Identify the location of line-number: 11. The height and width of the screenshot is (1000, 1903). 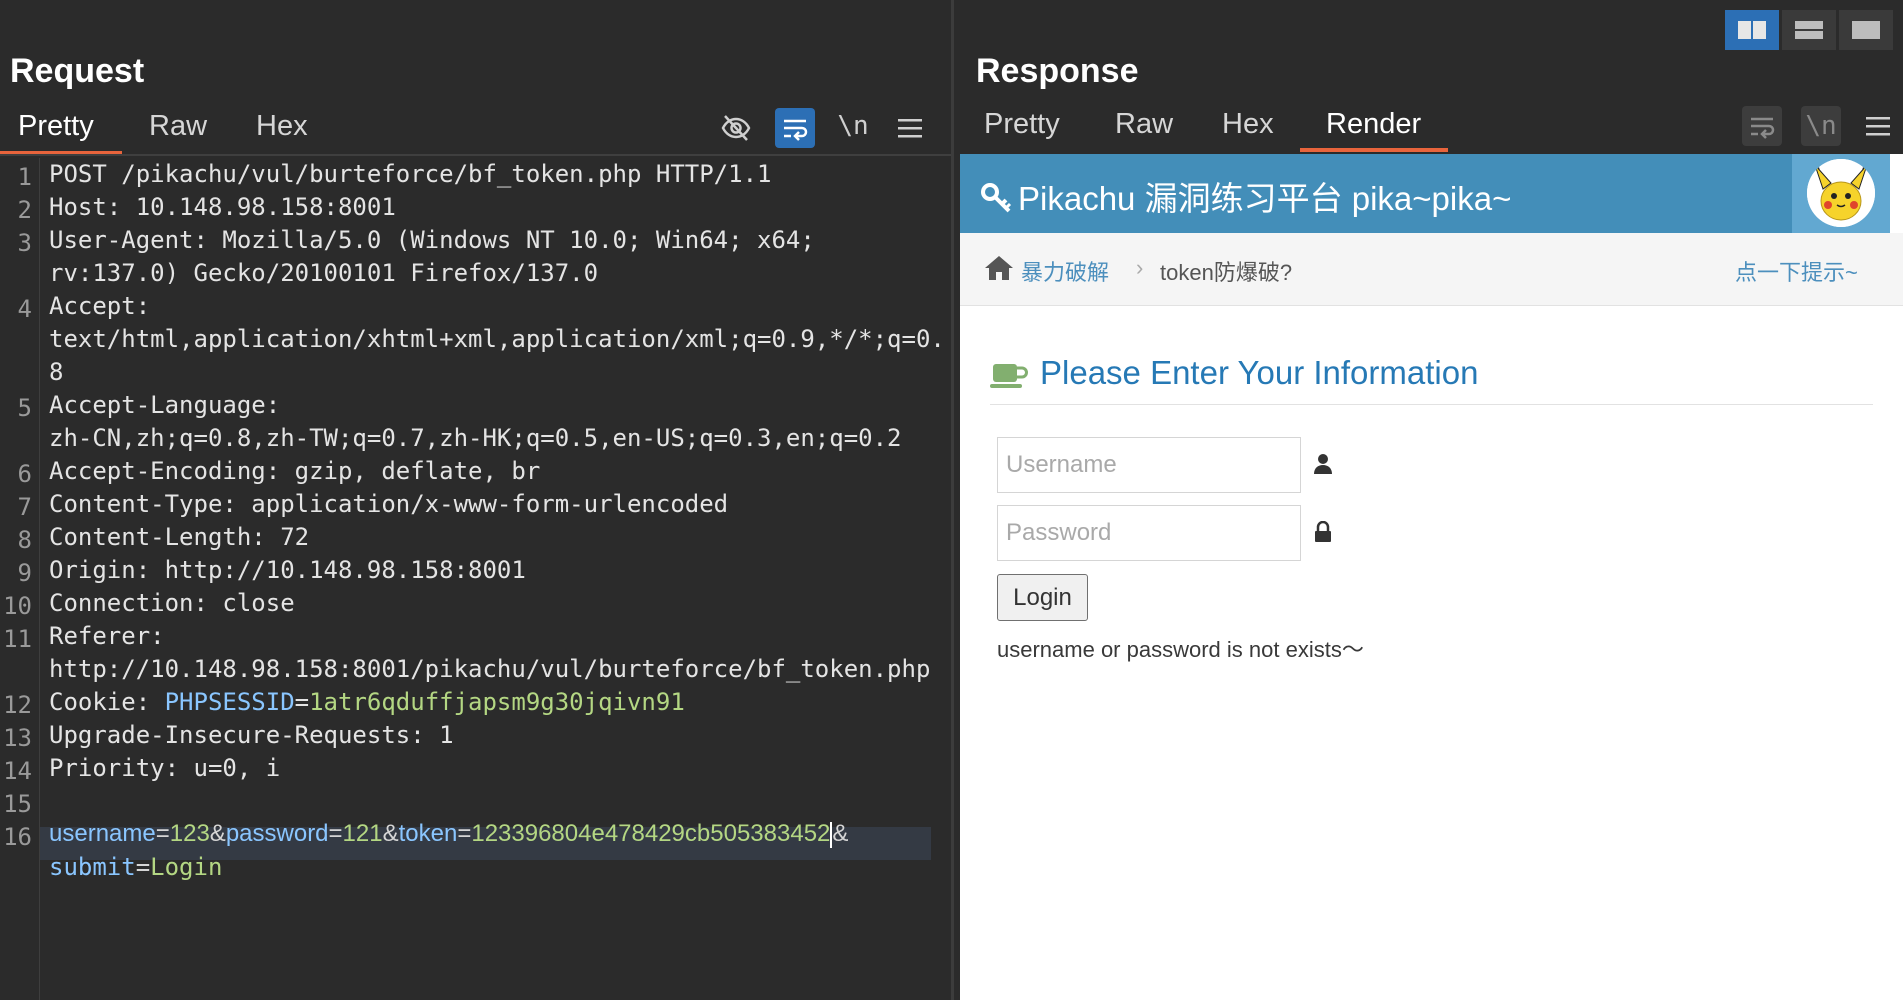
(17, 639).